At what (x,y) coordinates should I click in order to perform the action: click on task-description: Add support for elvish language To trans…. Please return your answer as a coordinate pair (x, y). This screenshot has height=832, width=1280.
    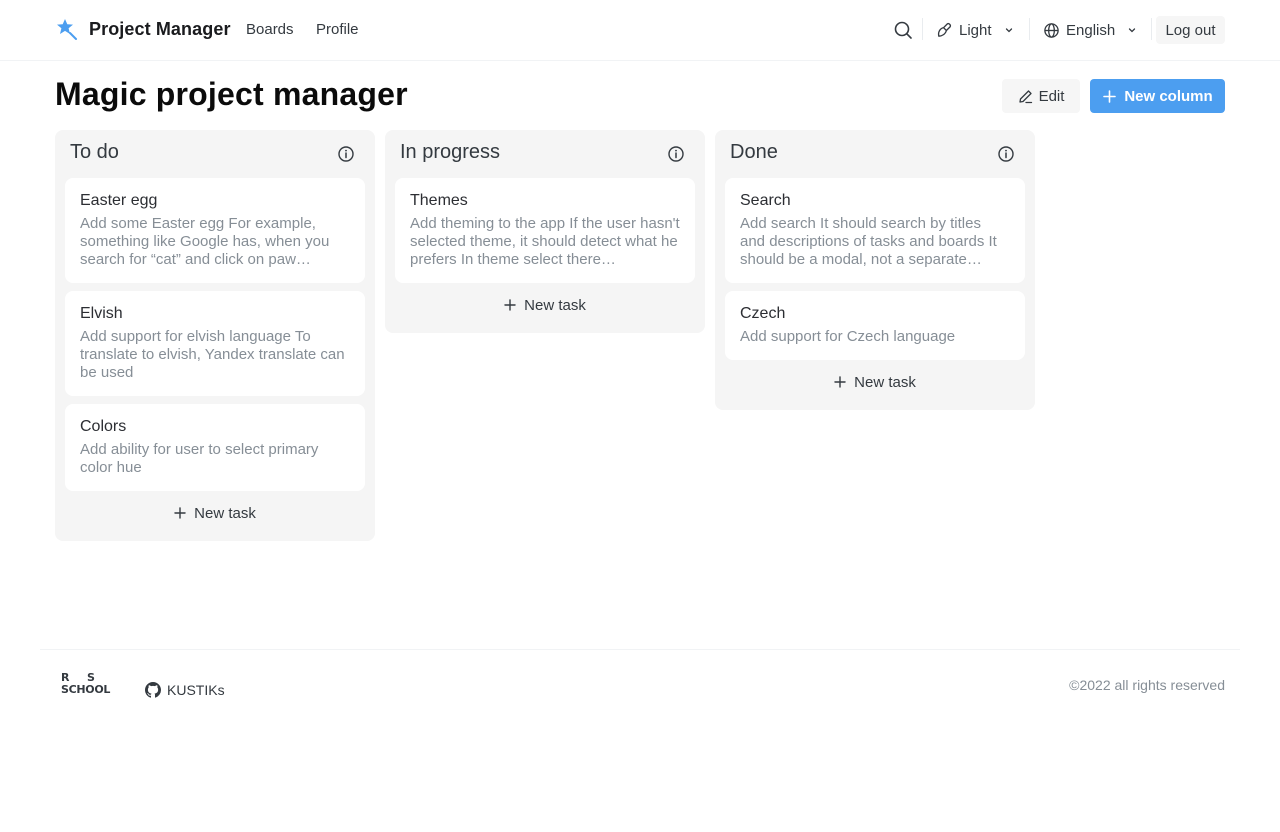
    Looking at the image, I should click on (212, 354).